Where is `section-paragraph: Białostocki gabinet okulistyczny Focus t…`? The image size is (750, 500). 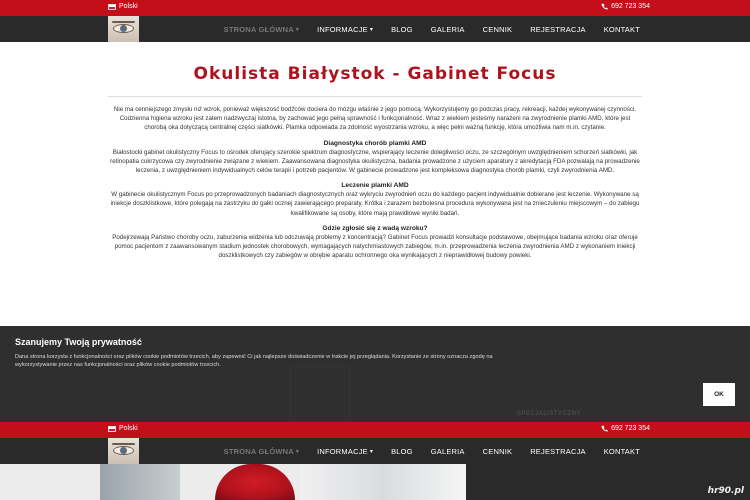 section-paragraph: Białostocki gabinet okulistyczny Focus t… is located at coordinates (375, 161).